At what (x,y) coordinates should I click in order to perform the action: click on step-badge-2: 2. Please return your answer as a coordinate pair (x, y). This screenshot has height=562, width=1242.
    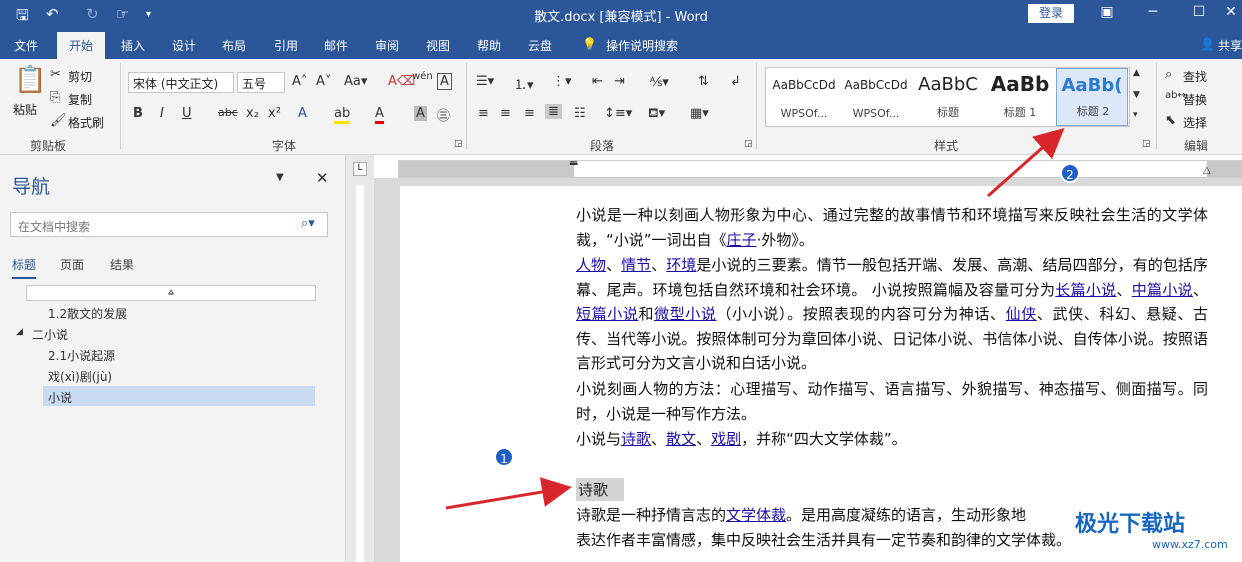
    Looking at the image, I should click on (1070, 173).